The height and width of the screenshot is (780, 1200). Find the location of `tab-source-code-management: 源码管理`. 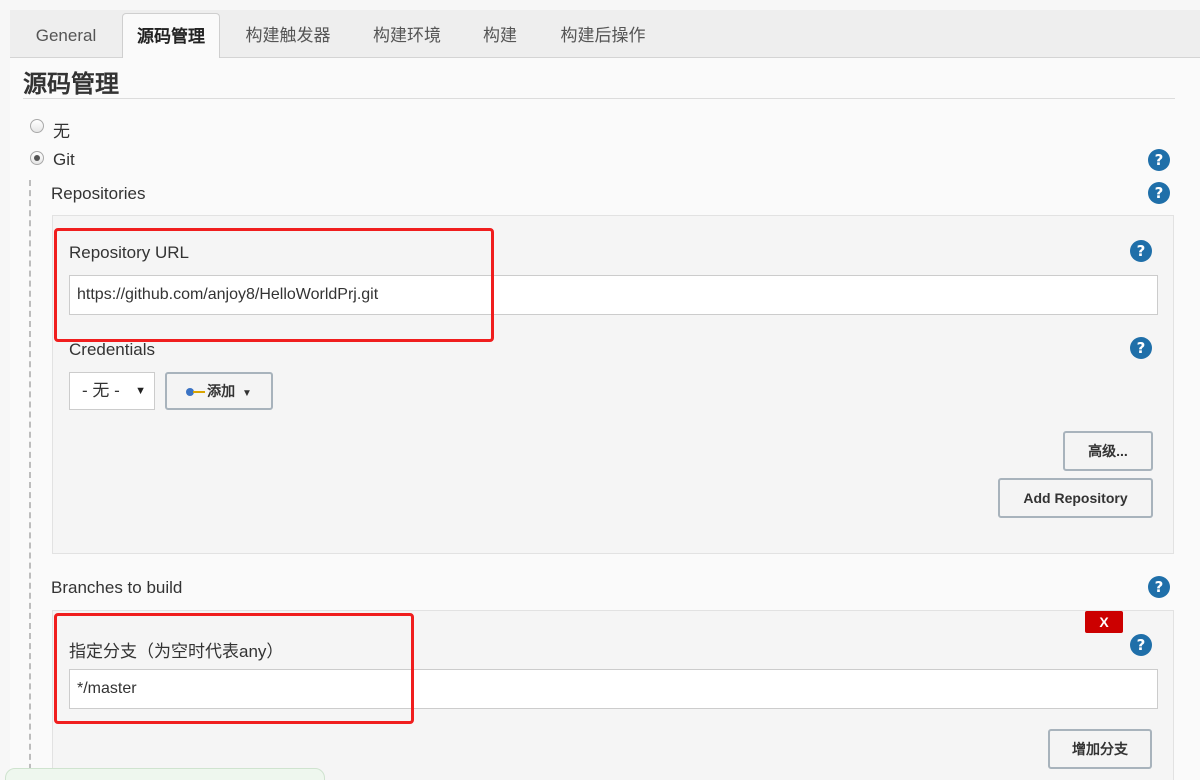

tab-source-code-management: 源码管理 is located at coordinates (171, 36).